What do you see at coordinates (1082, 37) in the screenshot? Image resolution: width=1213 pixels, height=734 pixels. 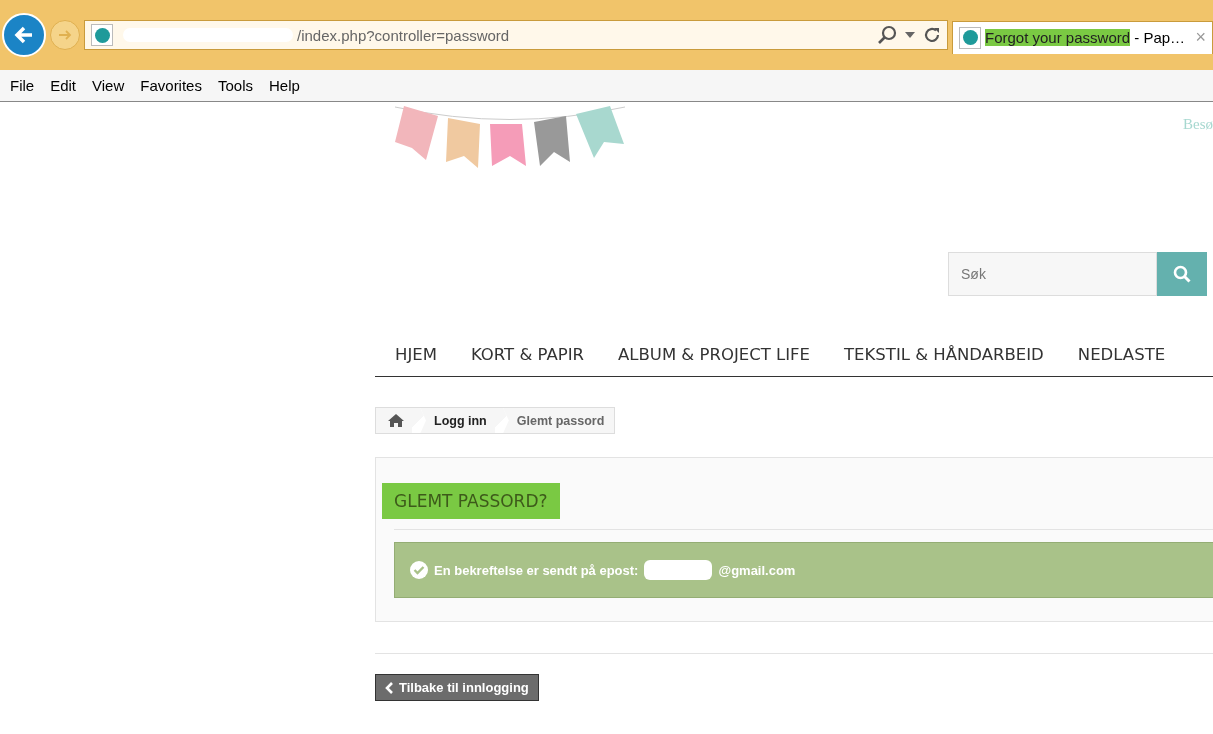 I see `browser-tab: Forgot your password - Pap… ×` at bounding box center [1082, 37].